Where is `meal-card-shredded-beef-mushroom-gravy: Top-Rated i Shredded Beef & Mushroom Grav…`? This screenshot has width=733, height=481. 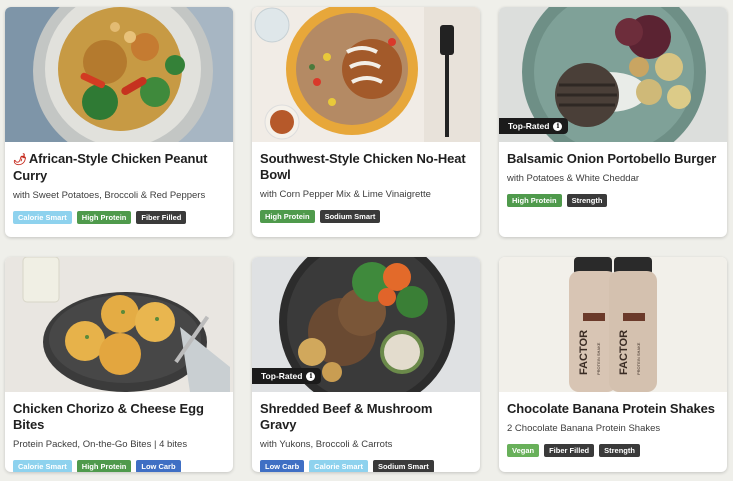 meal-card-shredded-beef-mushroom-gravy: Top-Rated i Shredded Beef & Mushroom Grav… is located at coordinates (366, 364).